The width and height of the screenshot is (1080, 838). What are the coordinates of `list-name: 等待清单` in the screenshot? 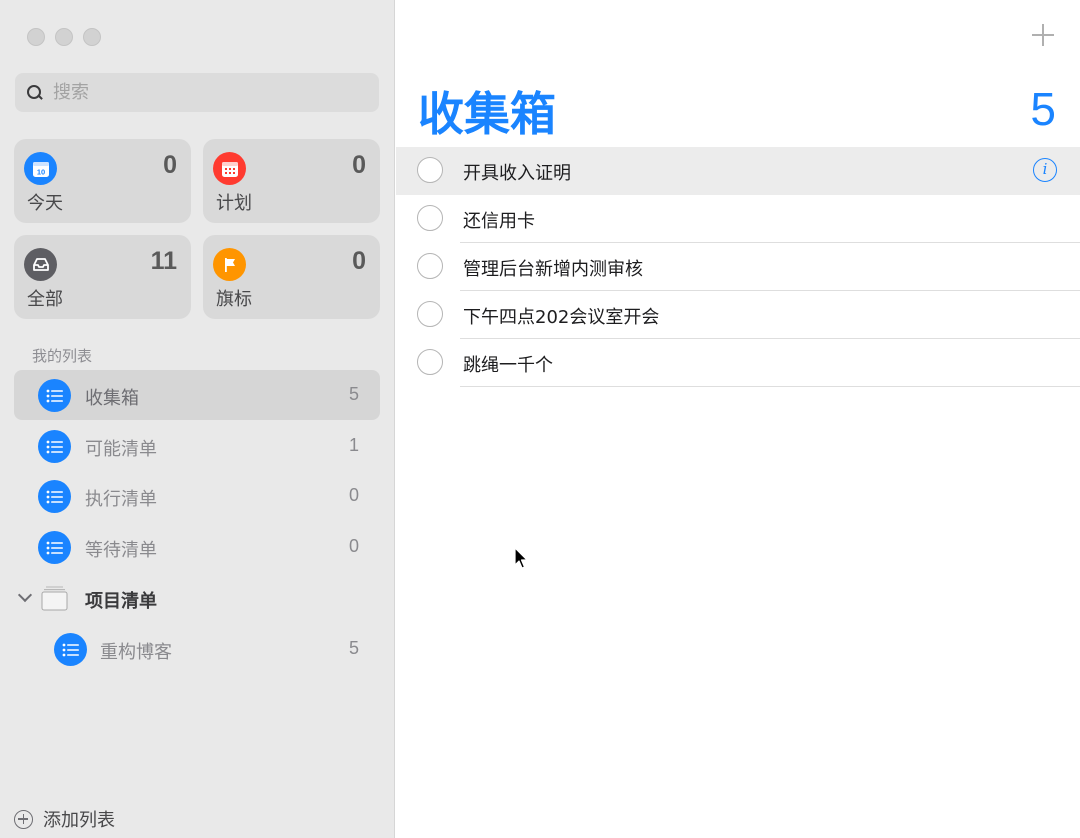 It's located at (121, 550).